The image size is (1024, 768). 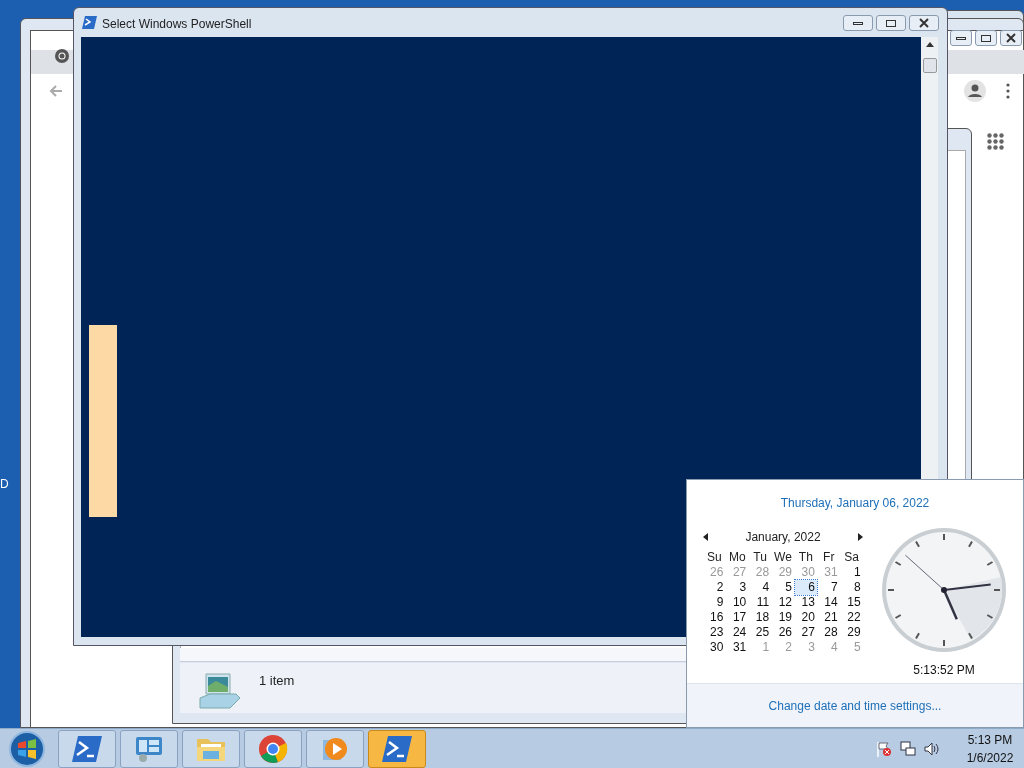 What do you see at coordinates (737, 587) in the screenshot?
I see `calendar-day: 3` at bounding box center [737, 587].